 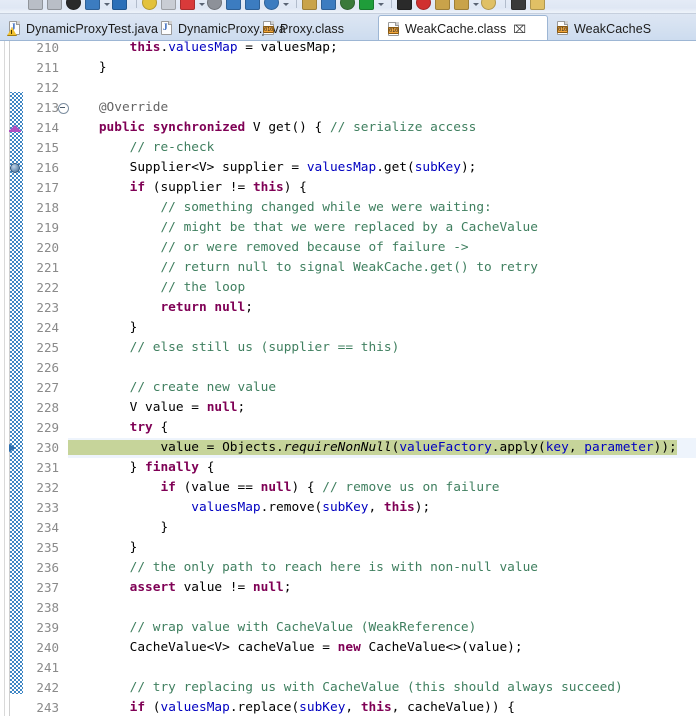 I want to click on open-folder-icon, so click(x=423, y=5).